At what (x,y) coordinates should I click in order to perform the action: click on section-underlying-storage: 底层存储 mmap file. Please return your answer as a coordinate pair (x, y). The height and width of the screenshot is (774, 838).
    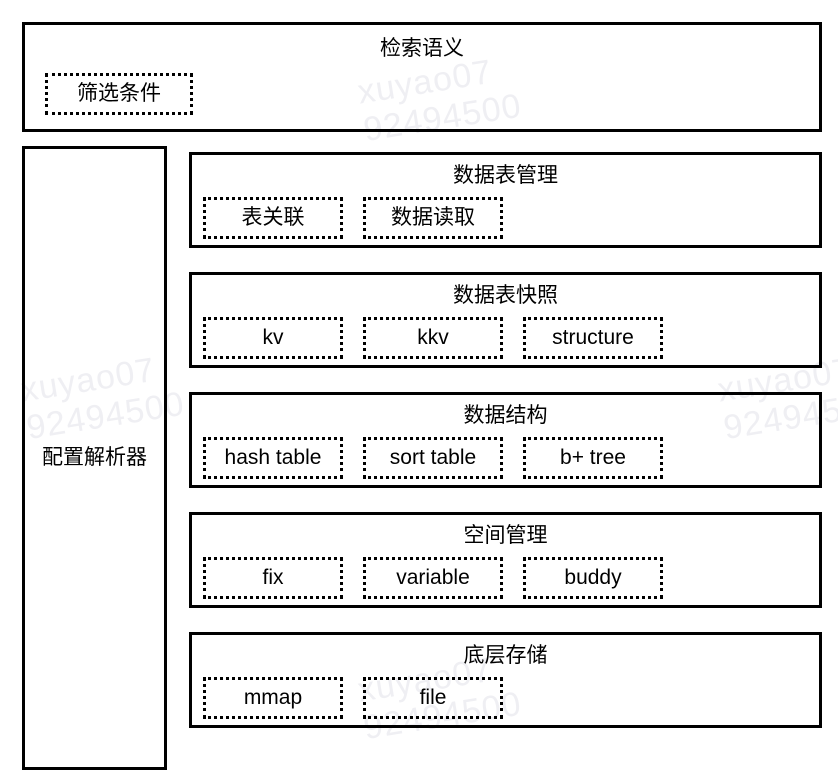
    Looking at the image, I should click on (505, 680).